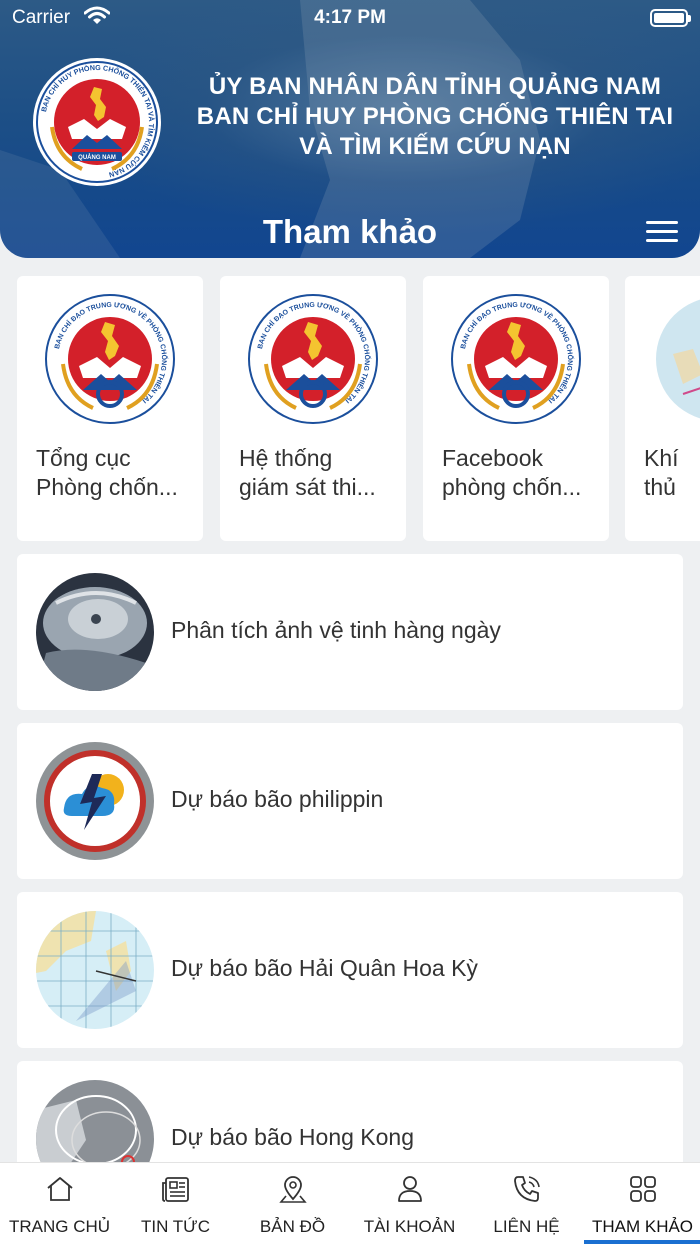 The height and width of the screenshot is (1244, 700). What do you see at coordinates (83, 458) in the screenshot?
I see `card-title-line-1: Tổng cục` at bounding box center [83, 458].